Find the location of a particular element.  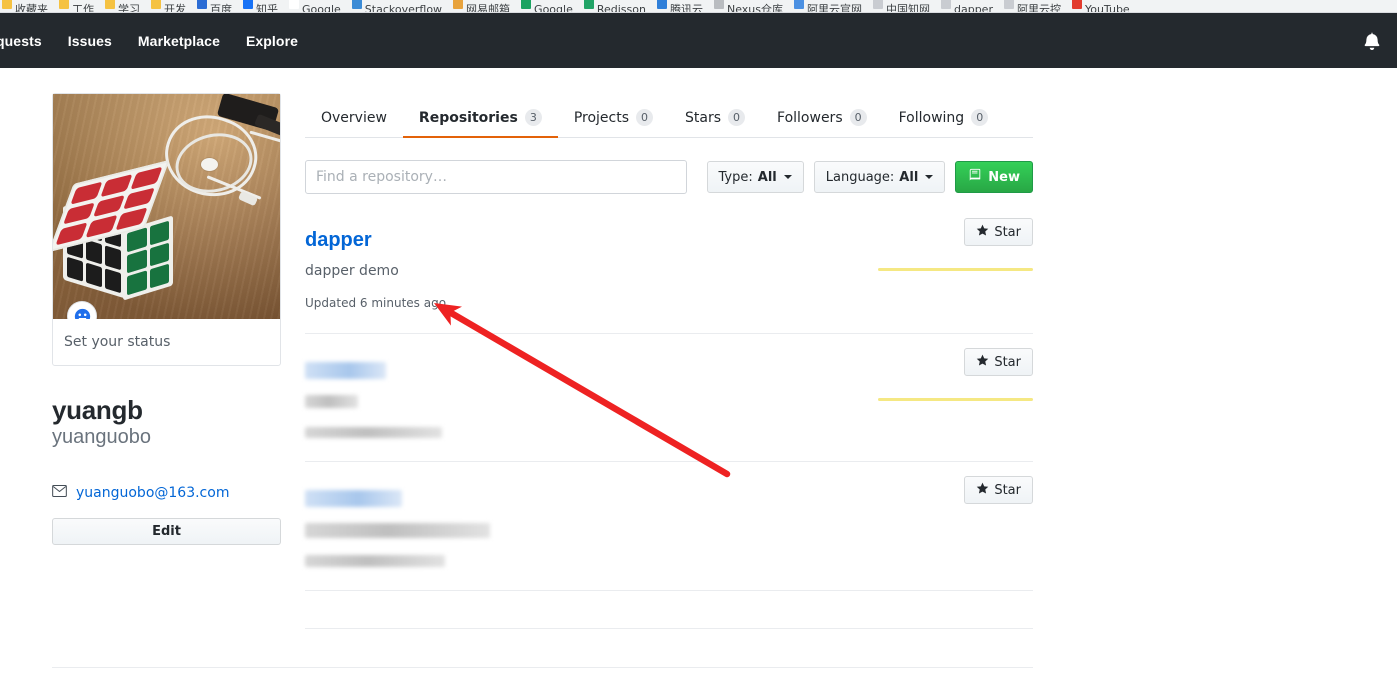

bookmark-item: 学习 is located at coordinates (122, 6).